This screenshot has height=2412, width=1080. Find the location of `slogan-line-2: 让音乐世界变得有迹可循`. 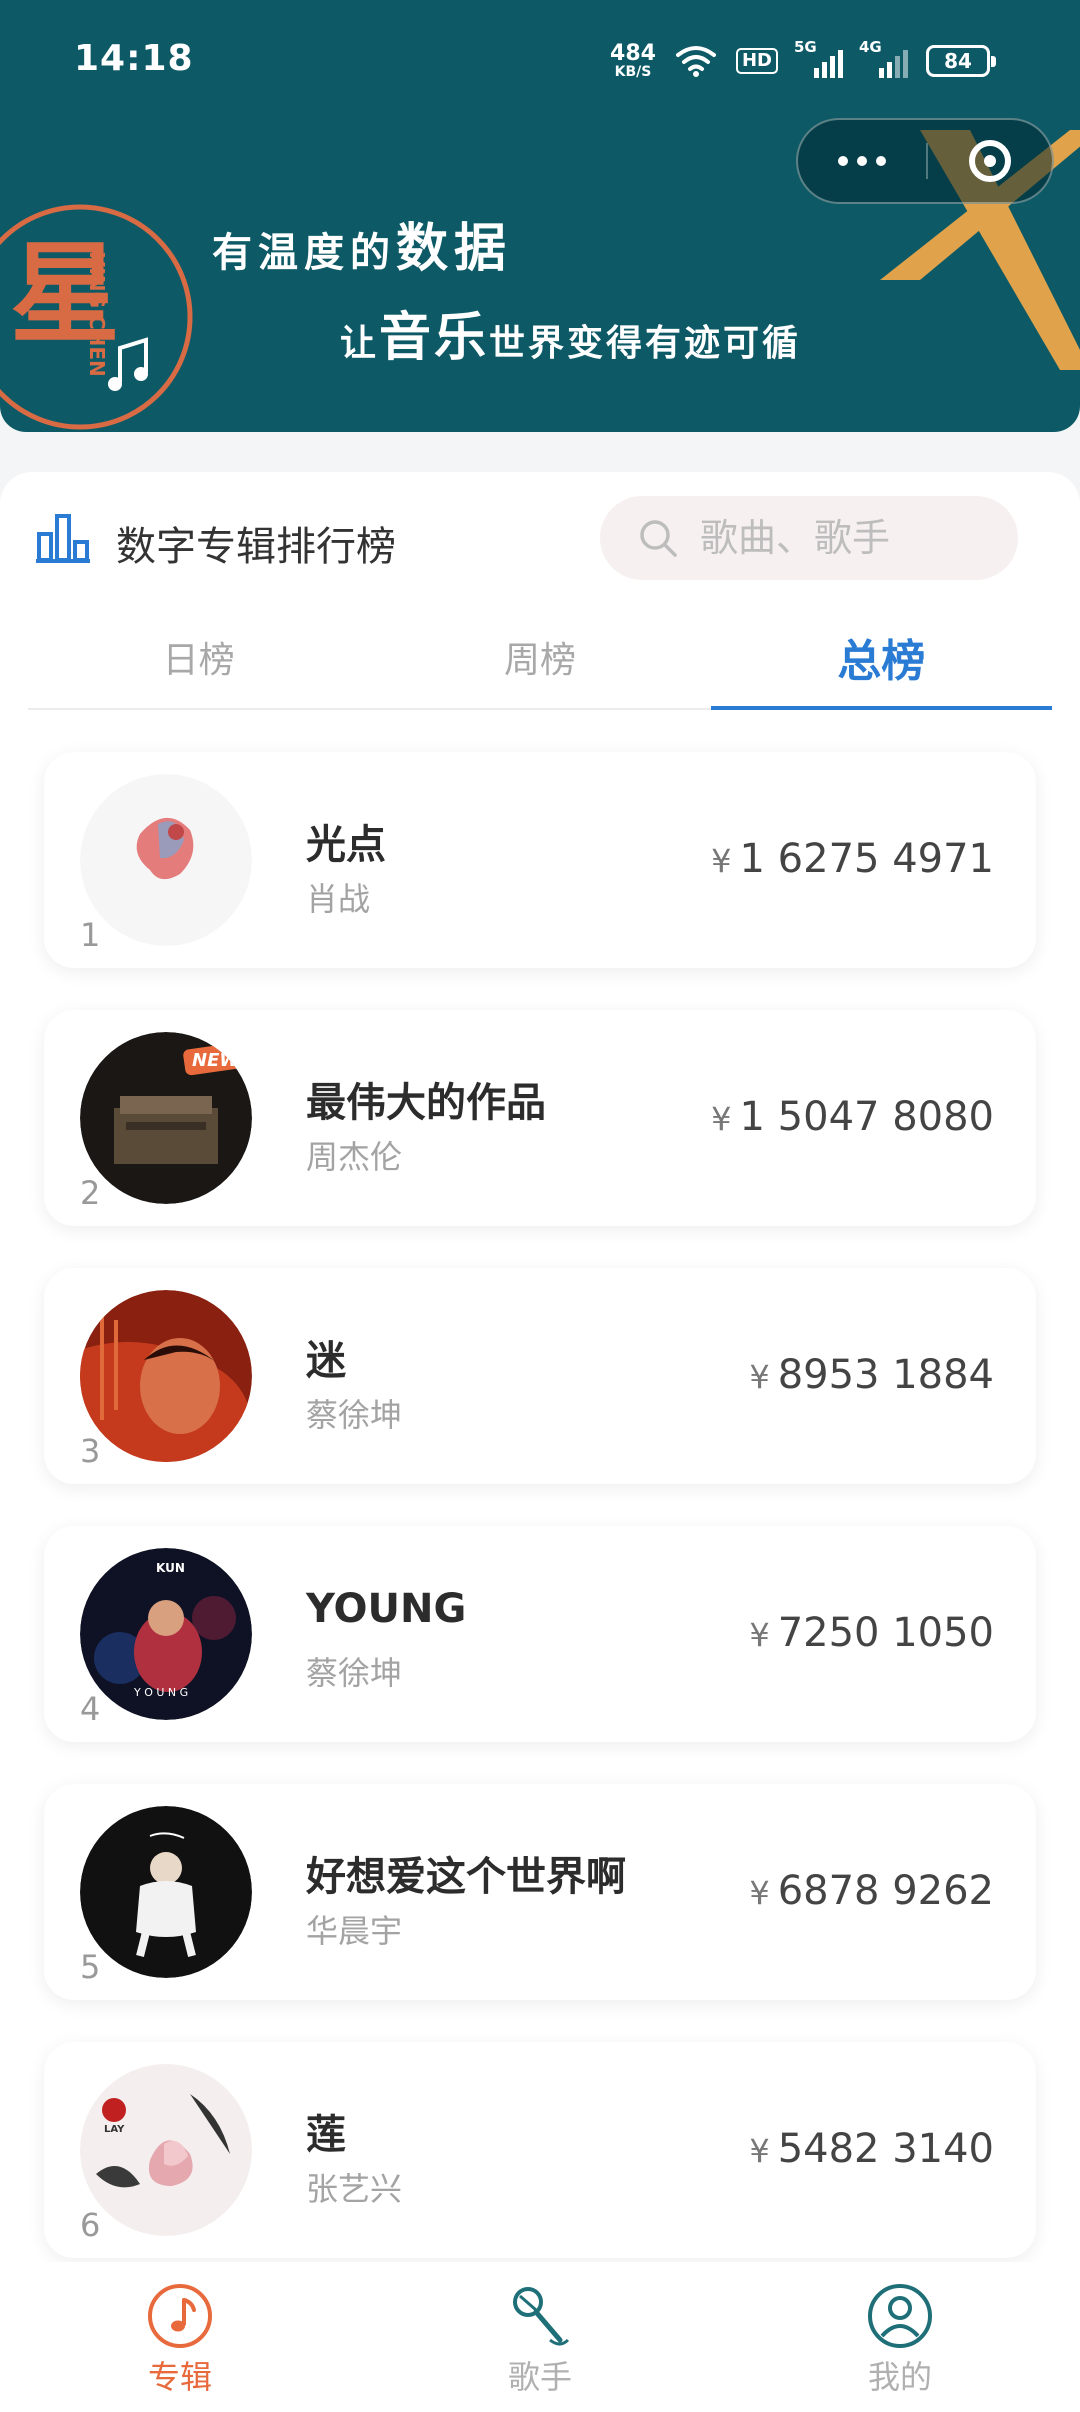

slogan-line-2: 让音乐世界变得有迹可循 is located at coordinates (570, 332).